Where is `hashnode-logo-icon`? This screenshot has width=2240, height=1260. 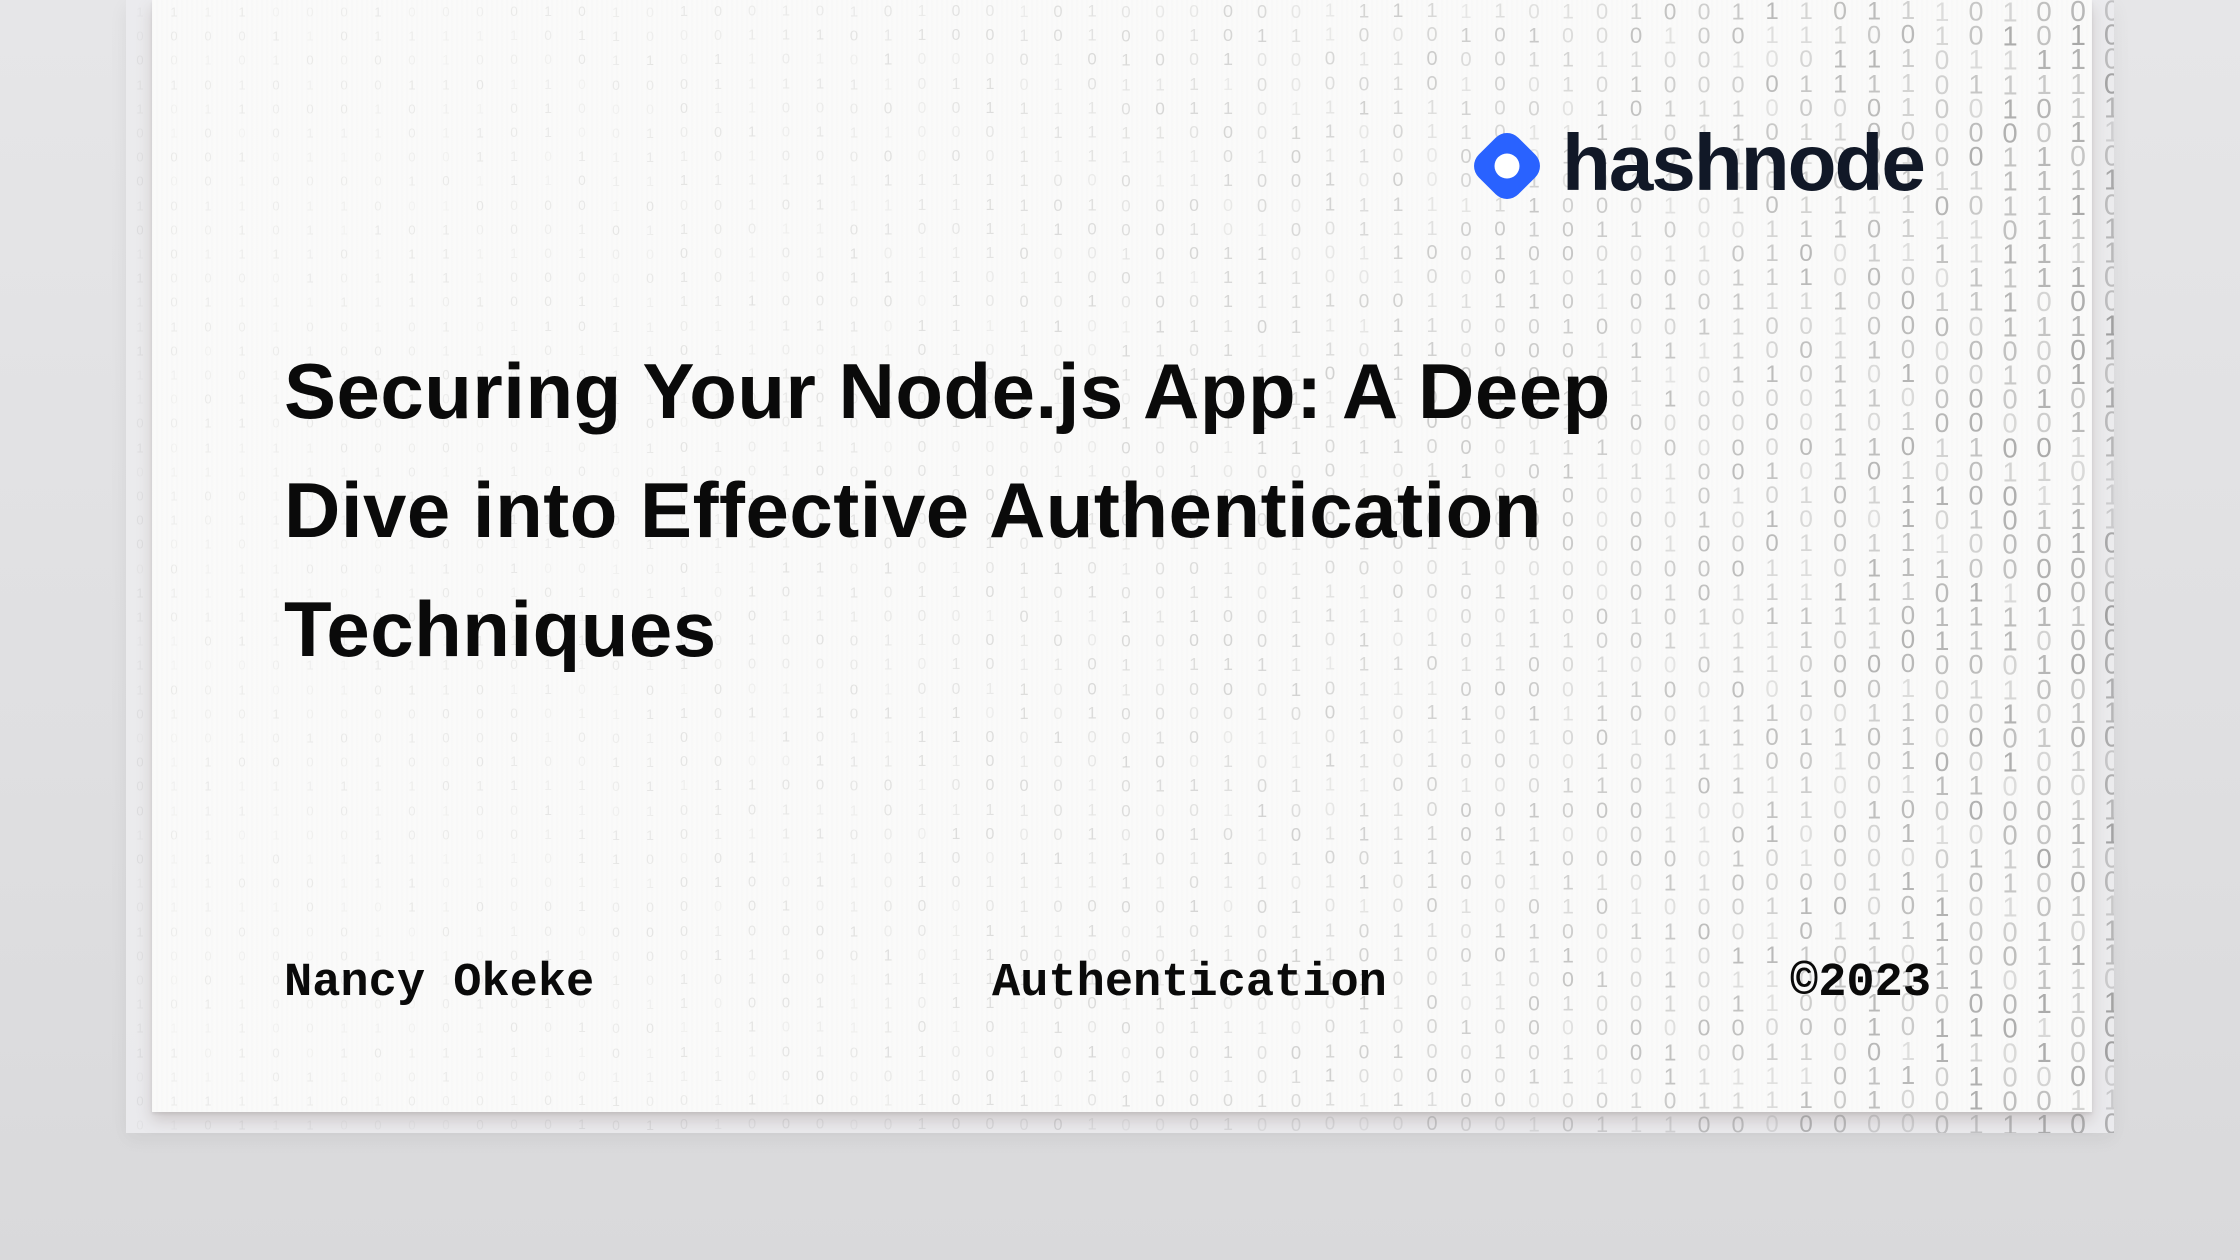 hashnode-logo-icon is located at coordinates (1507, 166).